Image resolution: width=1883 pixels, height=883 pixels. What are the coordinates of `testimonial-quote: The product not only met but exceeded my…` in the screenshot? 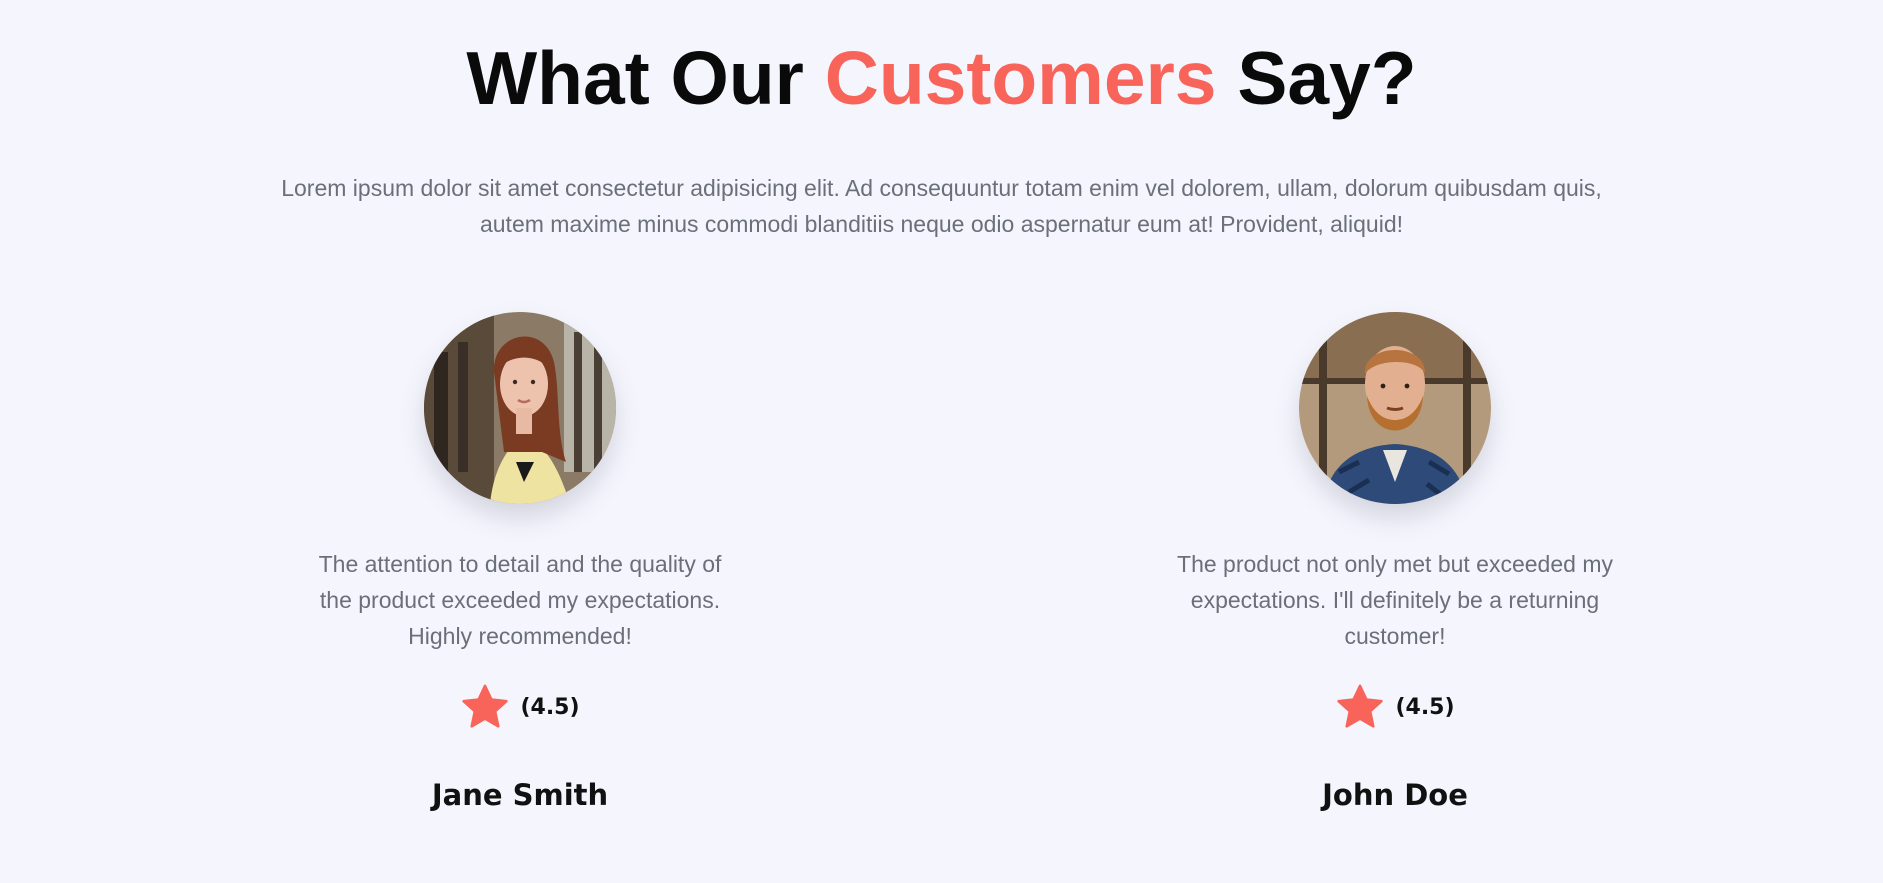 It's located at (1395, 600).